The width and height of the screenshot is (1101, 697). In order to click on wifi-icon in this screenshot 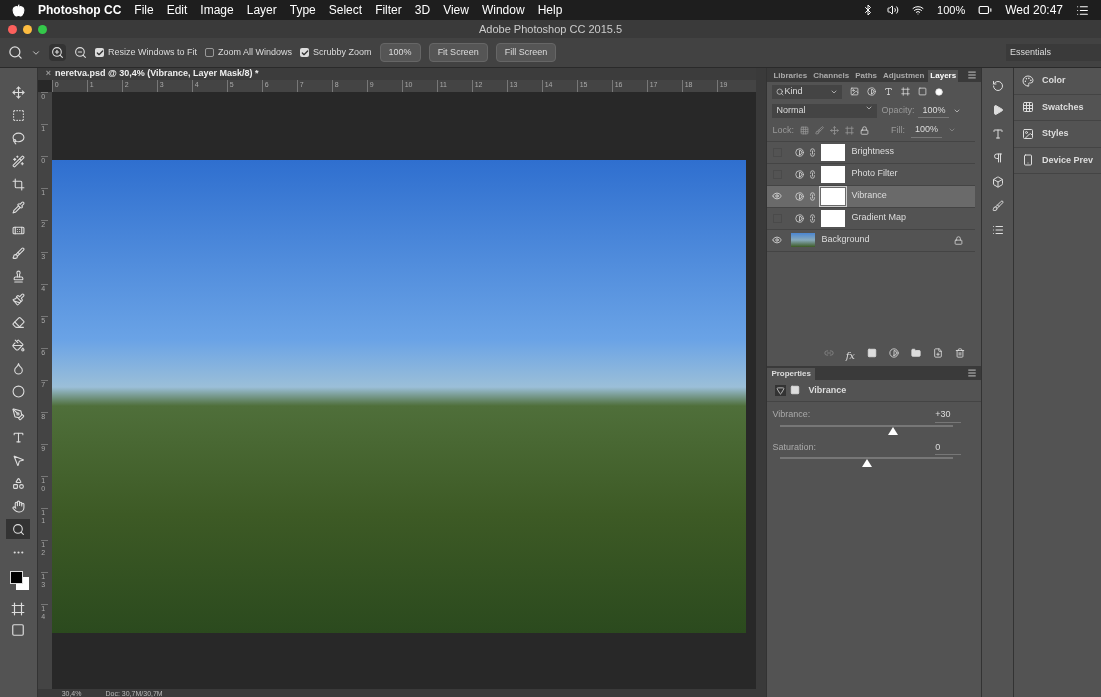, I will do `click(918, 10)`.